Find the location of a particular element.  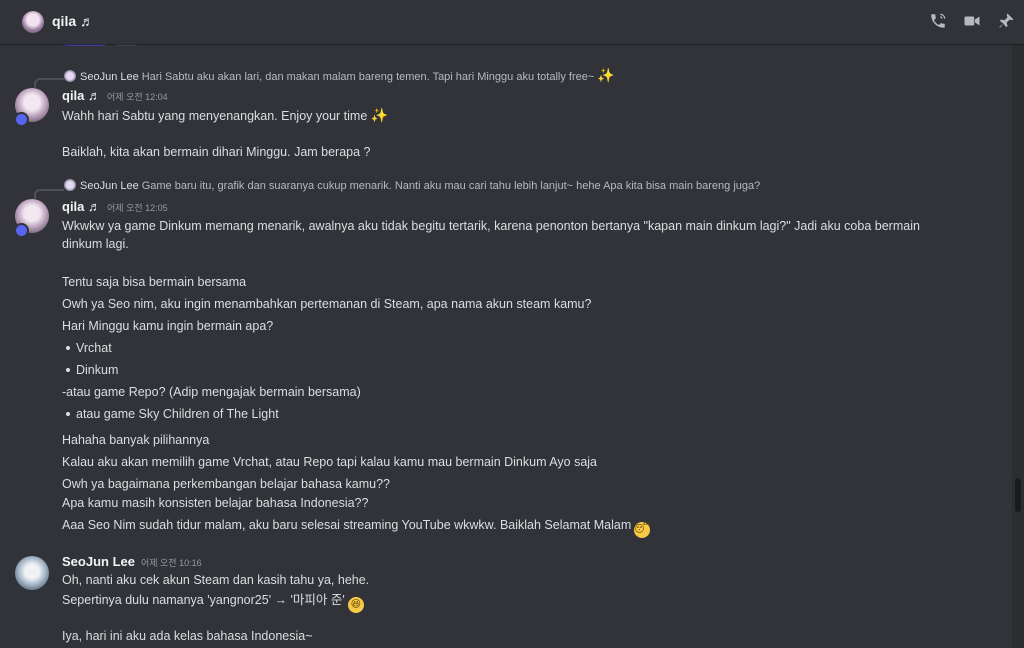

grinning-squint-emoji: 😆 is located at coordinates (355, 605).